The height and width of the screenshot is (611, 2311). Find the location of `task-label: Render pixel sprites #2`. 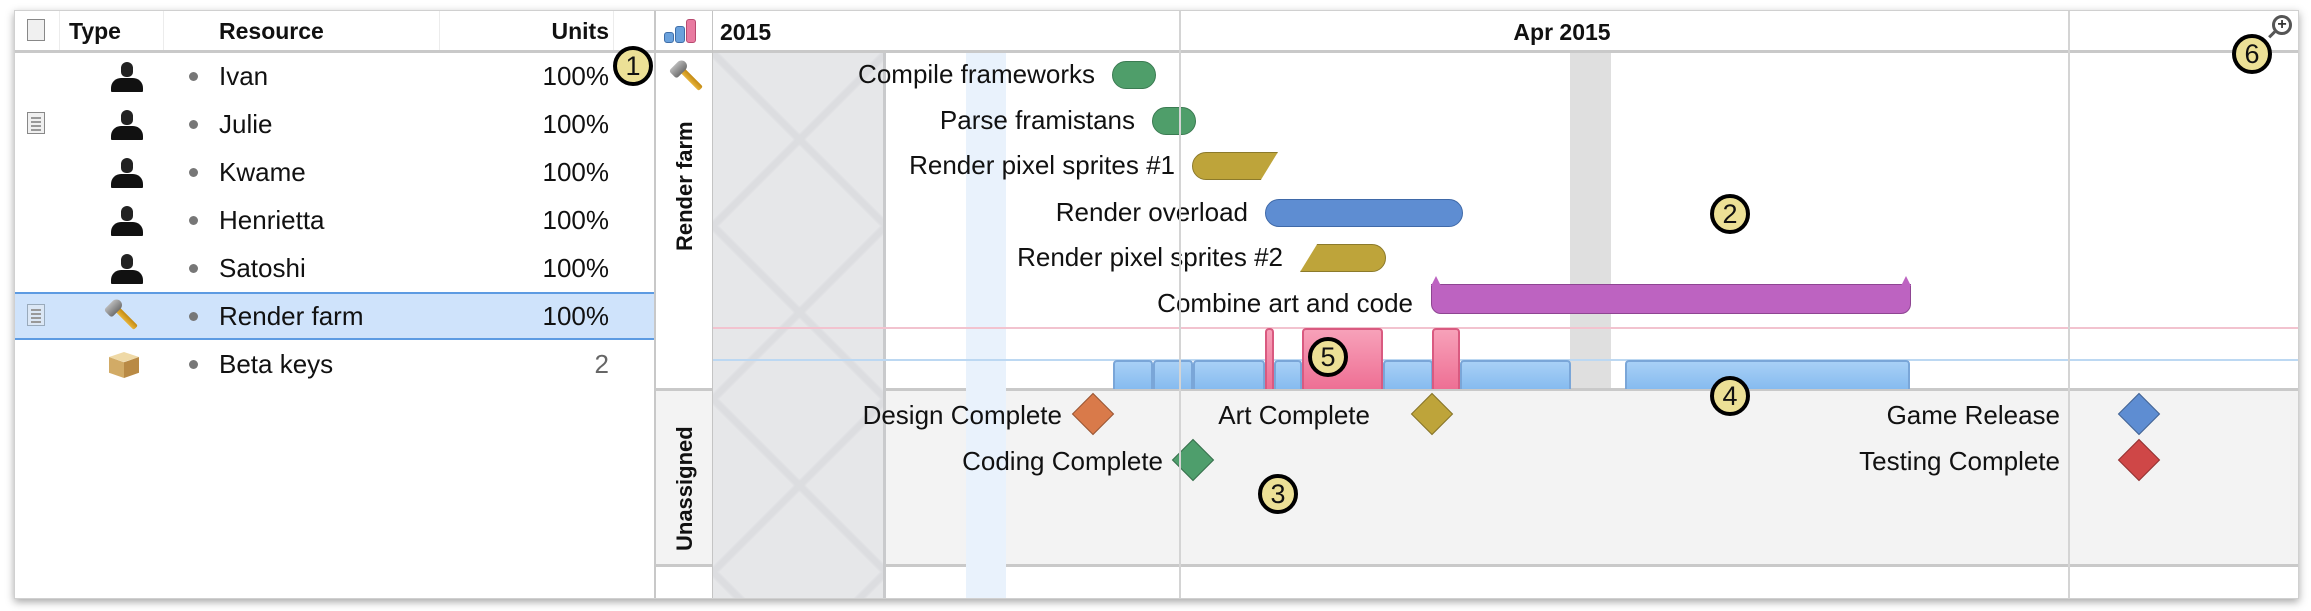

task-label: Render pixel sprites #2 is located at coordinates (1150, 257).